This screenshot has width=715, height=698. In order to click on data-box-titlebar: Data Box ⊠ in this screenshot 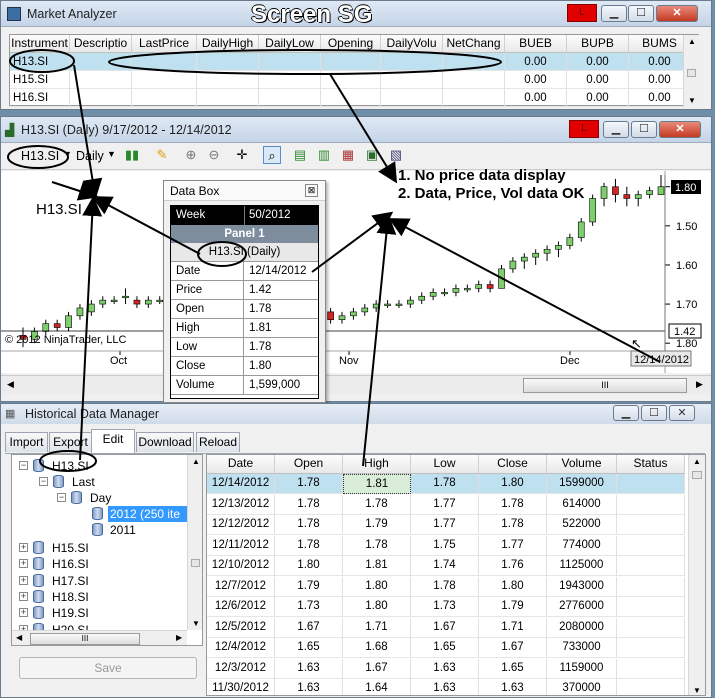, I will do `click(244, 191)`.